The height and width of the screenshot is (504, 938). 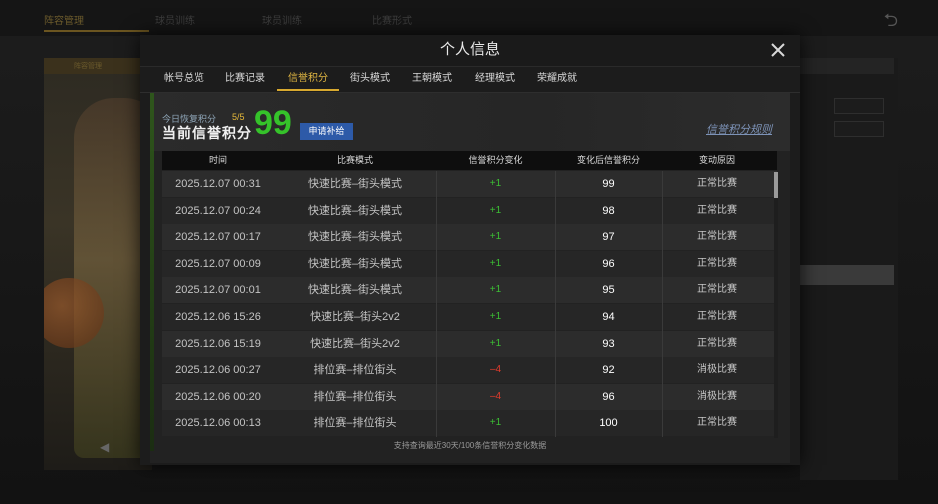 I want to click on background-top-nav: 阵容管理 球员训练 球员训练 比赛形式 ⮌, so click(x=469, y=18).